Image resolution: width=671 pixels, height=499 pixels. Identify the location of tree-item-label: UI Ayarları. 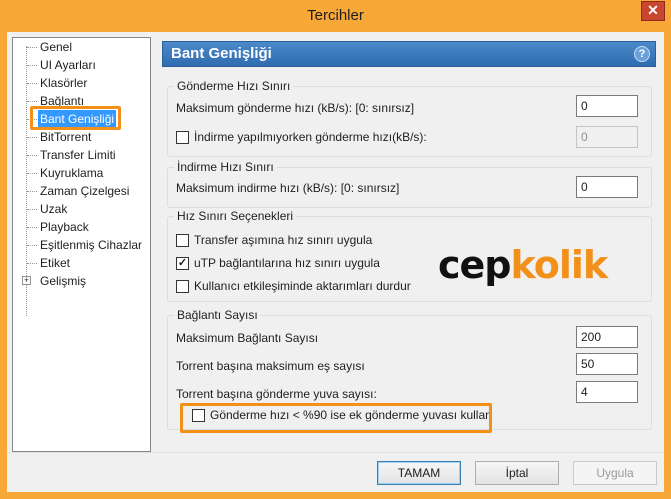
(68, 65).